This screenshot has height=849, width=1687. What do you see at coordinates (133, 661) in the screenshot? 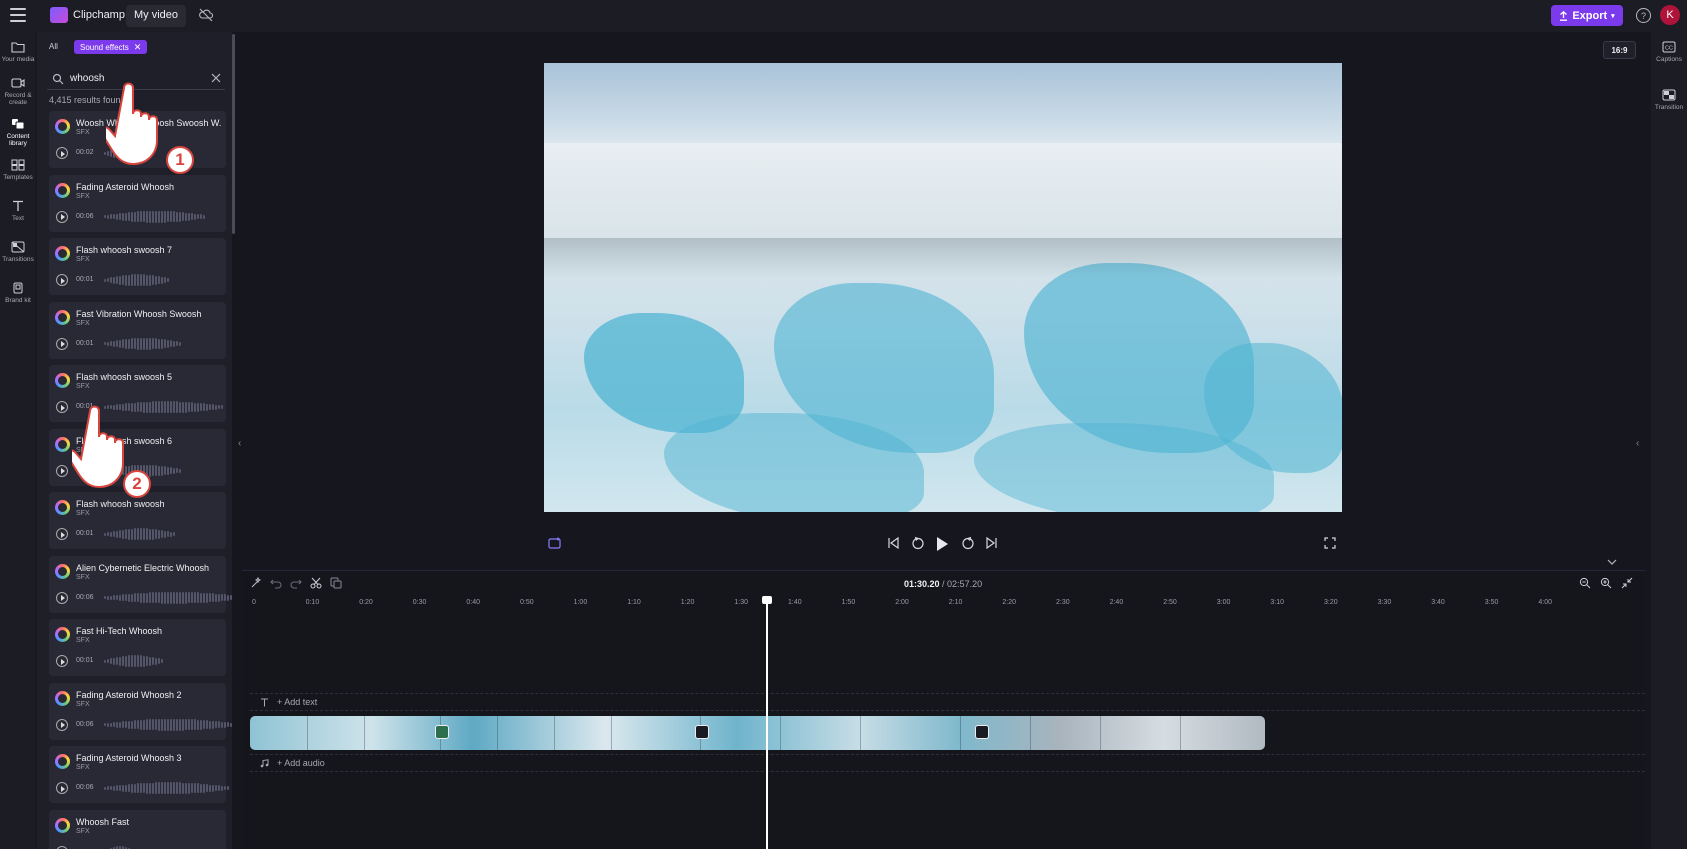
I see `waveform` at bounding box center [133, 661].